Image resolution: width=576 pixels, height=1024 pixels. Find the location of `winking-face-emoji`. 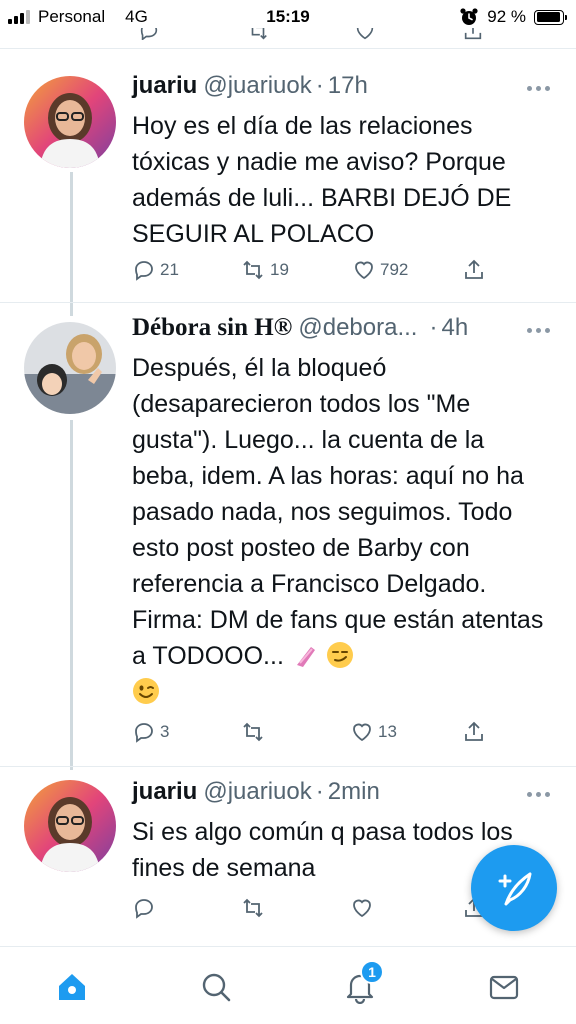

winking-face-emoji is located at coordinates (146, 691).